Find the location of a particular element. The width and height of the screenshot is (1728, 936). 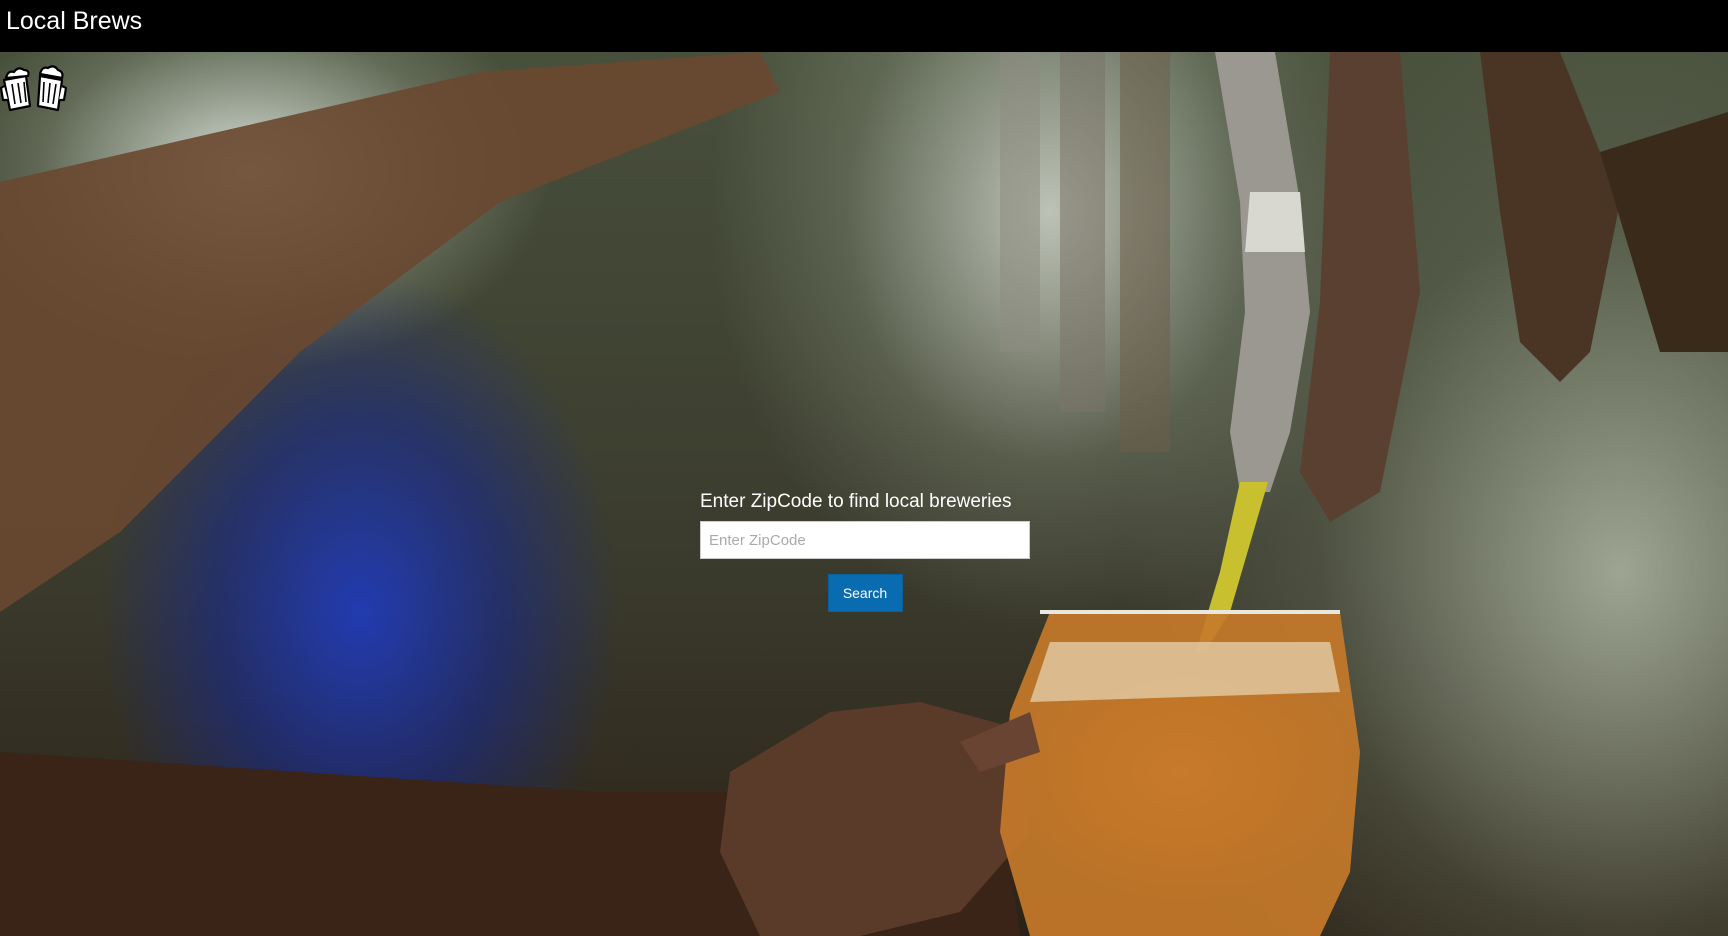

search-heading: Enter ZipCode to find local breweries is located at coordinates (856, 501).